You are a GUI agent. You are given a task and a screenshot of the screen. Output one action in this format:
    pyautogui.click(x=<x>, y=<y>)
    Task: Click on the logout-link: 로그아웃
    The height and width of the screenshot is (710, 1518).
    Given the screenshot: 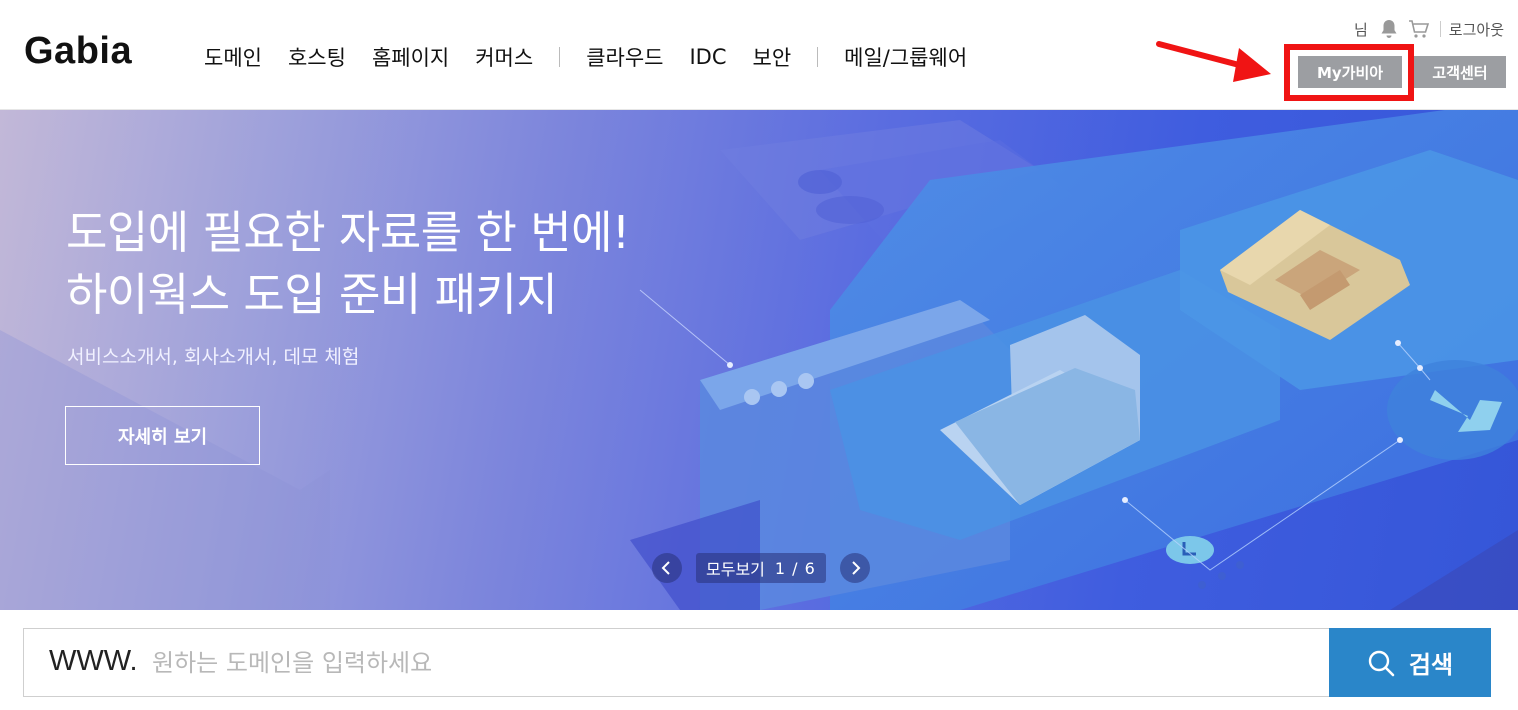 What is the action you would take?
    pyautogui.click(x=1476, y=29)
    